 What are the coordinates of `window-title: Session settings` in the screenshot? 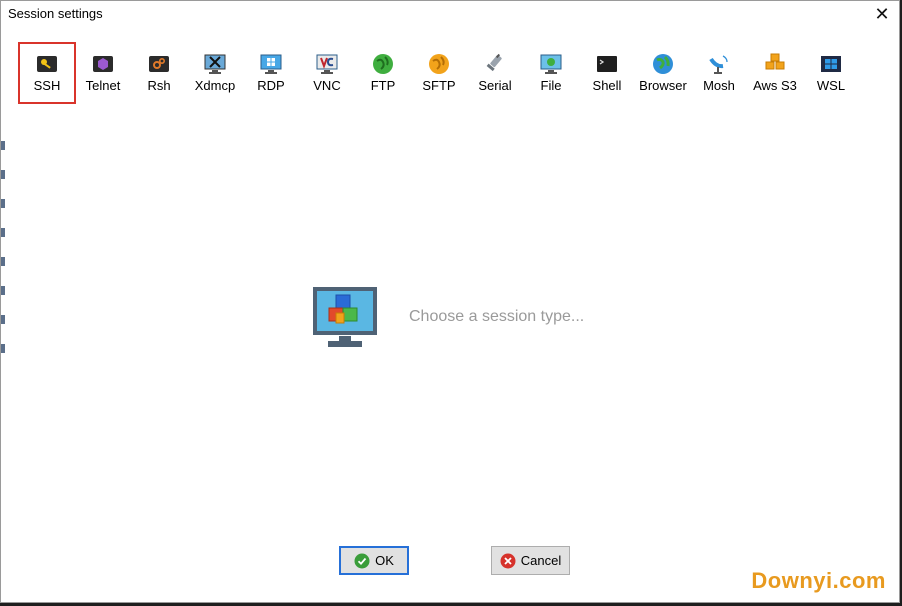 It's located at (55, 13).